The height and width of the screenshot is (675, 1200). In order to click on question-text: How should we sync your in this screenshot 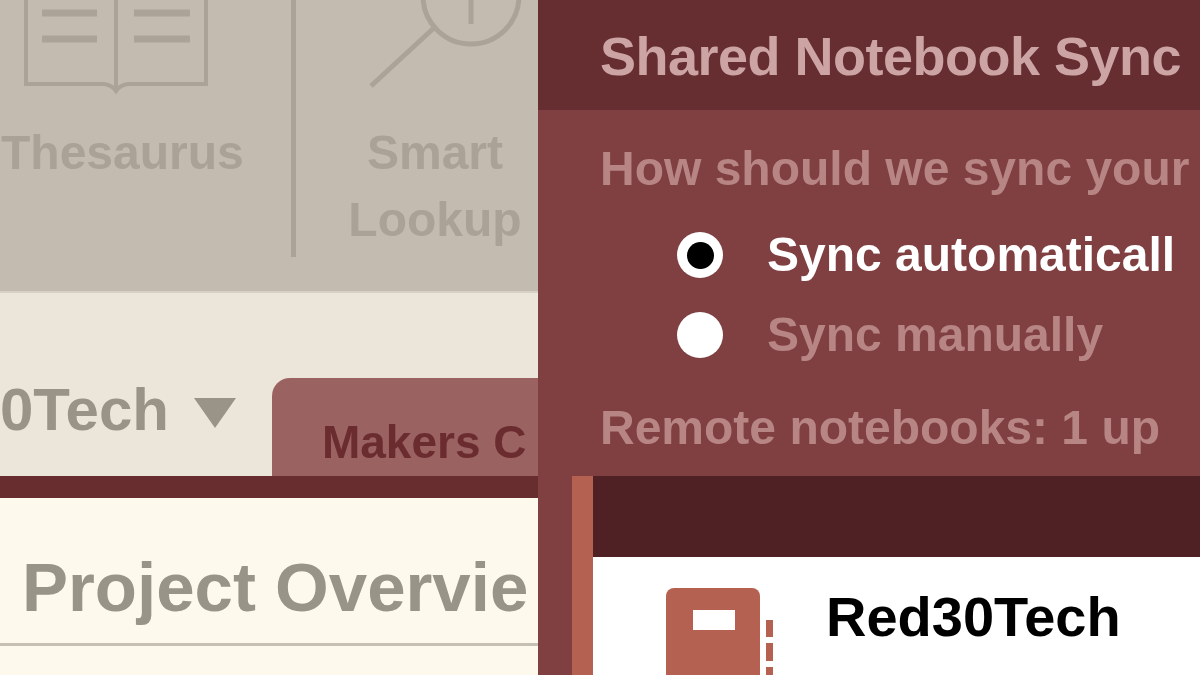, I will do `click(895, 169)`.